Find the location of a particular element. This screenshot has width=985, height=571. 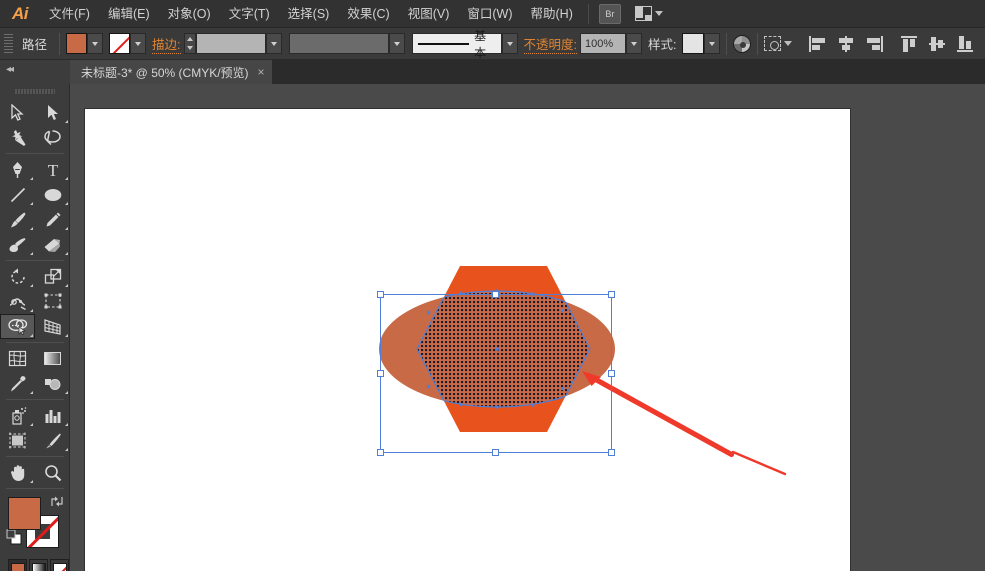

selection-handle-middle-right is located at coordinates (611, 373).